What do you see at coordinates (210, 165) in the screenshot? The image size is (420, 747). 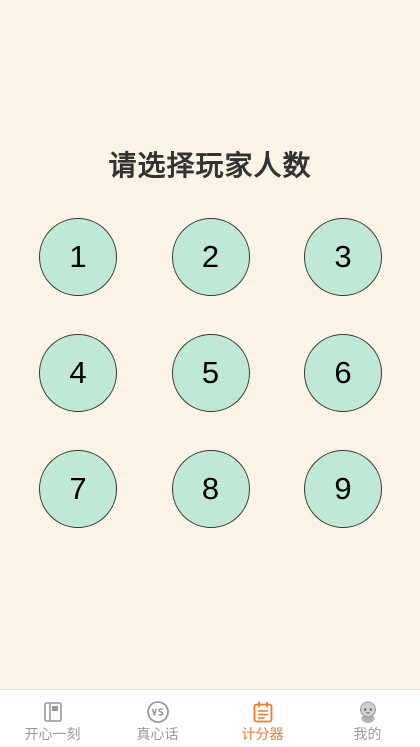 I see `page-title: 请选择玩家人数` at bounding box center [210, 165].